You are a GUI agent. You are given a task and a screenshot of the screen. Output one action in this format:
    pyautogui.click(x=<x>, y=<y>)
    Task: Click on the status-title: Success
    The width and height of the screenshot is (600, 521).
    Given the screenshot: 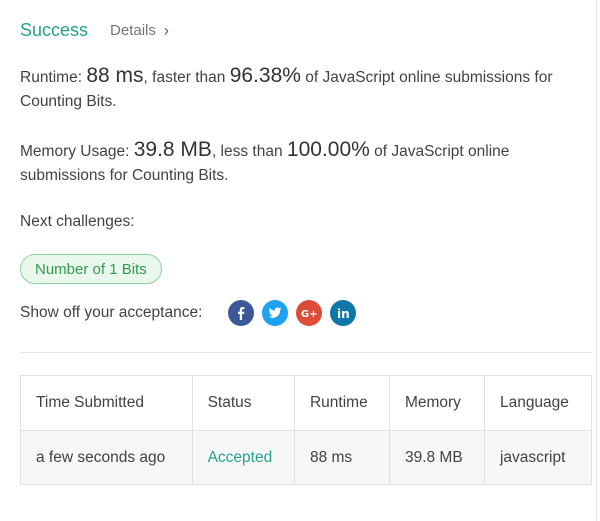 What is the action you would take?
    pyautogui.click(x=54, y=29)
    